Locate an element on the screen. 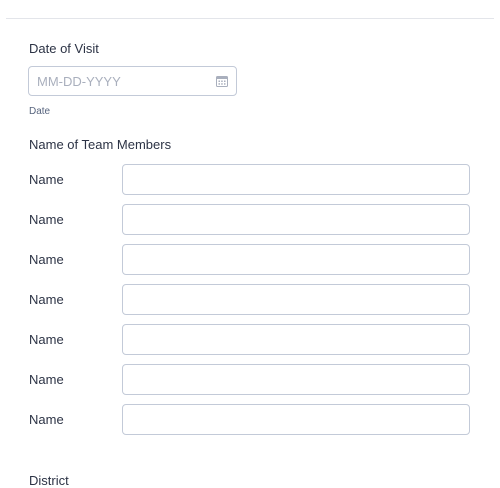  district-label: District is located at coordinates (49, 480).